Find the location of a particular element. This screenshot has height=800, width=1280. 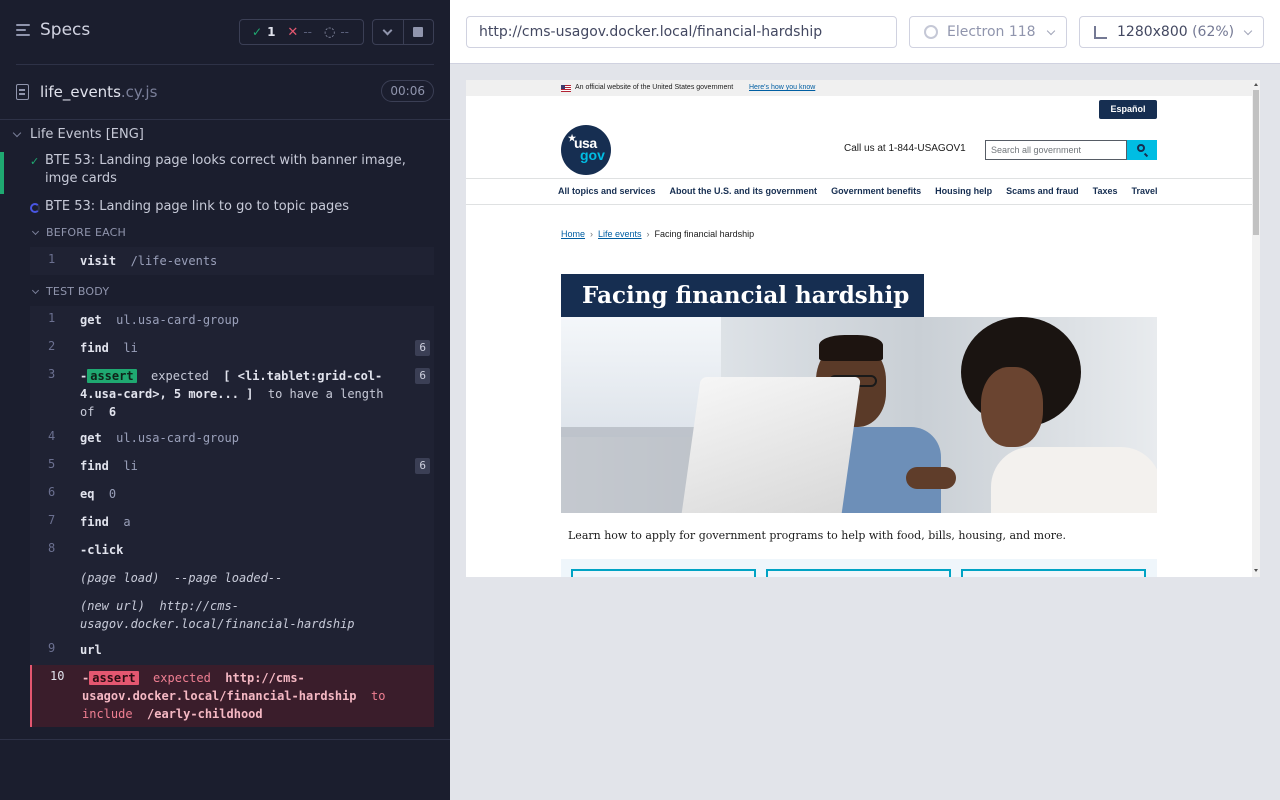

passed-stat: ✓ 1 is located at coordinates (257, 32).